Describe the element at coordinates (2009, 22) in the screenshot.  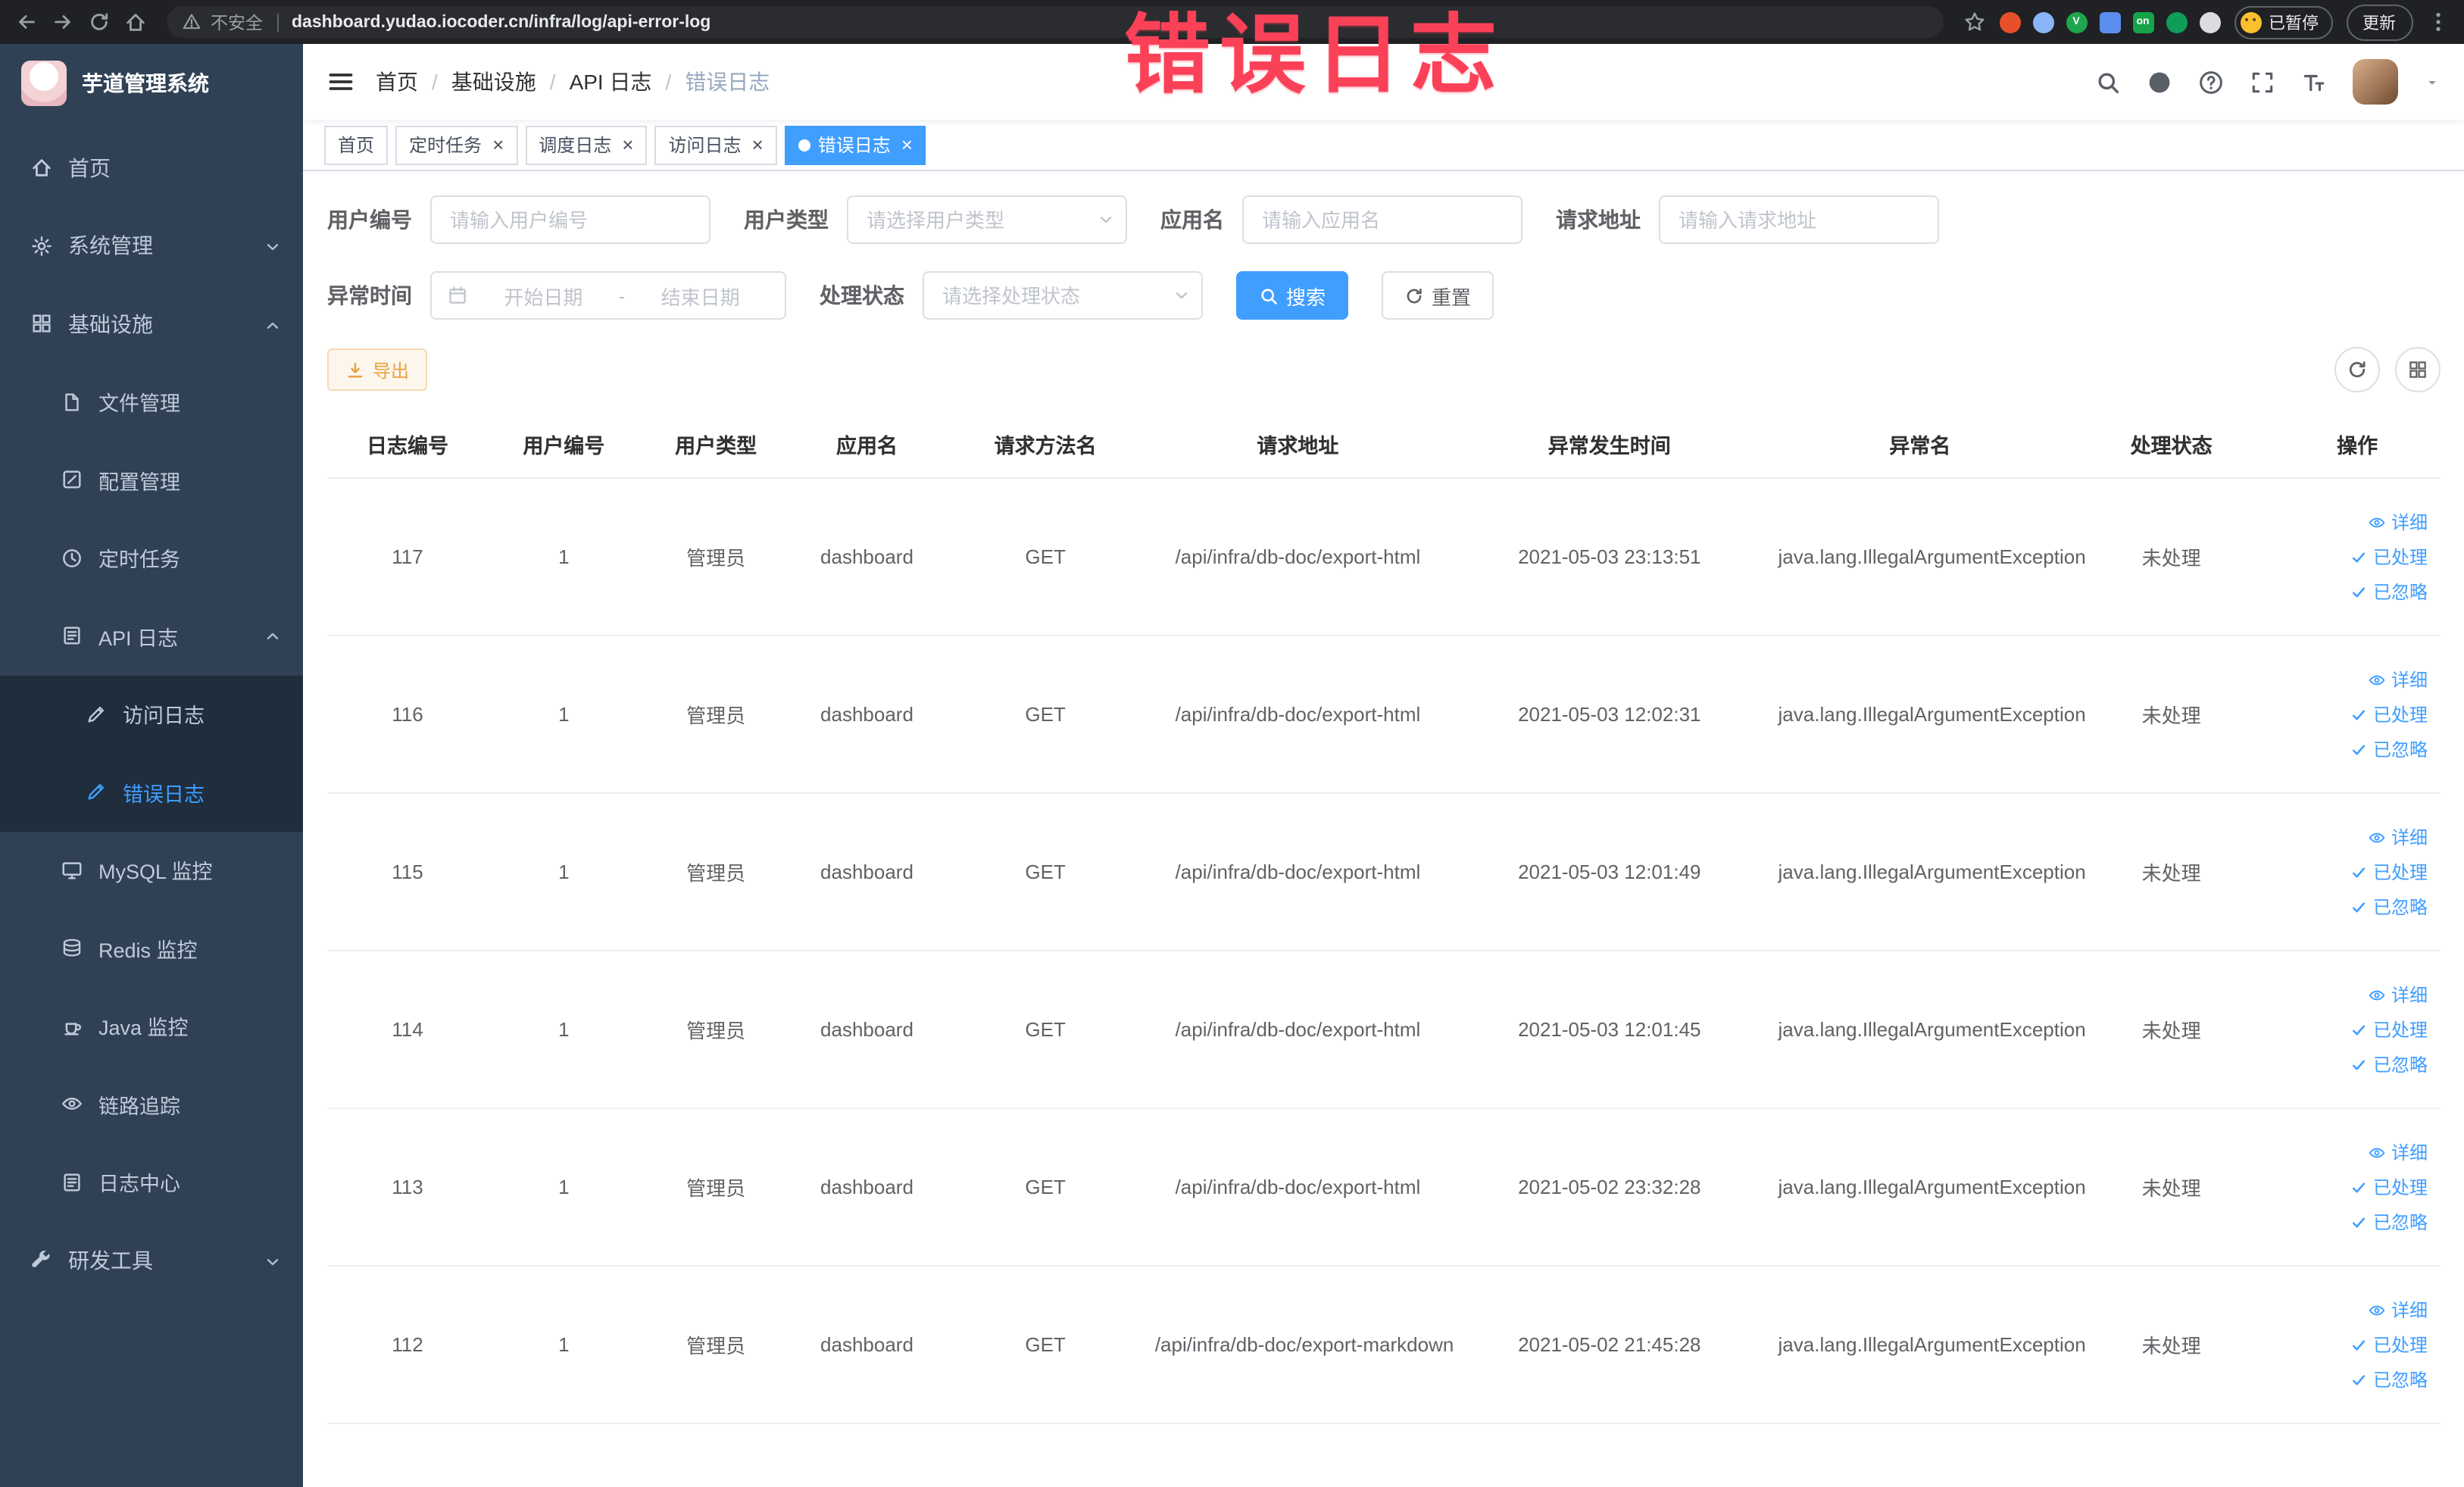
I see `extension-orange-icon` at that location.